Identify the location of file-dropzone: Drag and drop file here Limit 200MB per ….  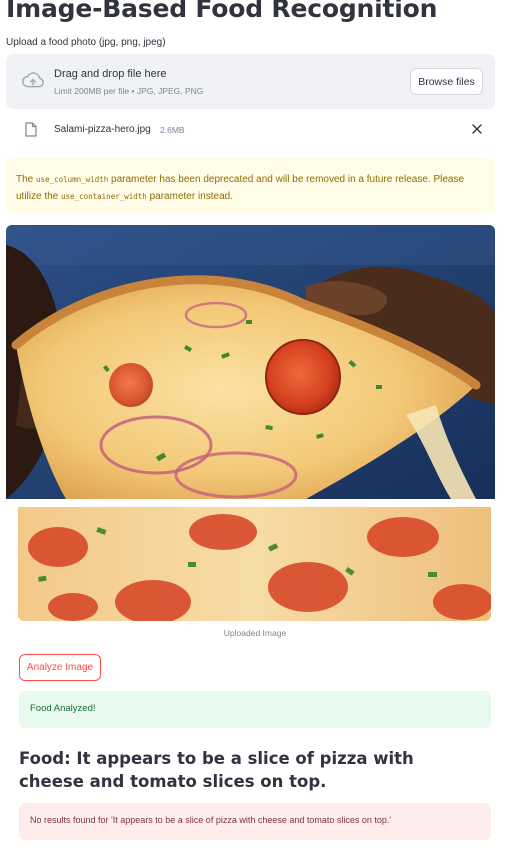
(250, 81).